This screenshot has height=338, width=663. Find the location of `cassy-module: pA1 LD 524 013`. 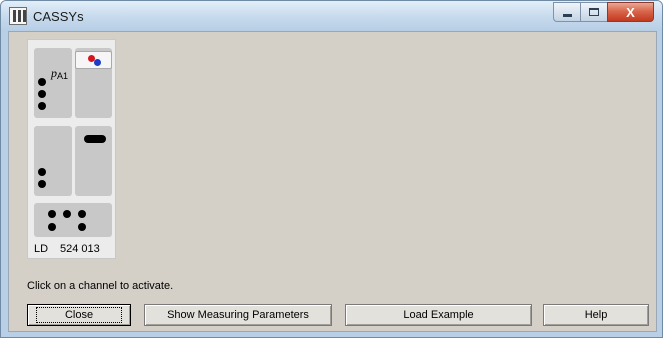

cassy-module: pA1 LD 524 013 is located at coordinates (71, 149).